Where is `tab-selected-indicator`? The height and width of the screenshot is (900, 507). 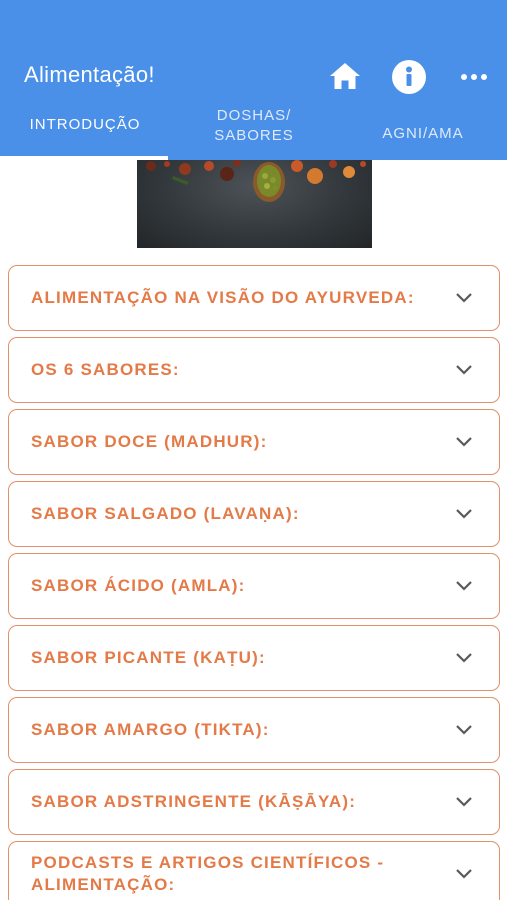 tab-selected-indicator is located at coordinates (84, 158).